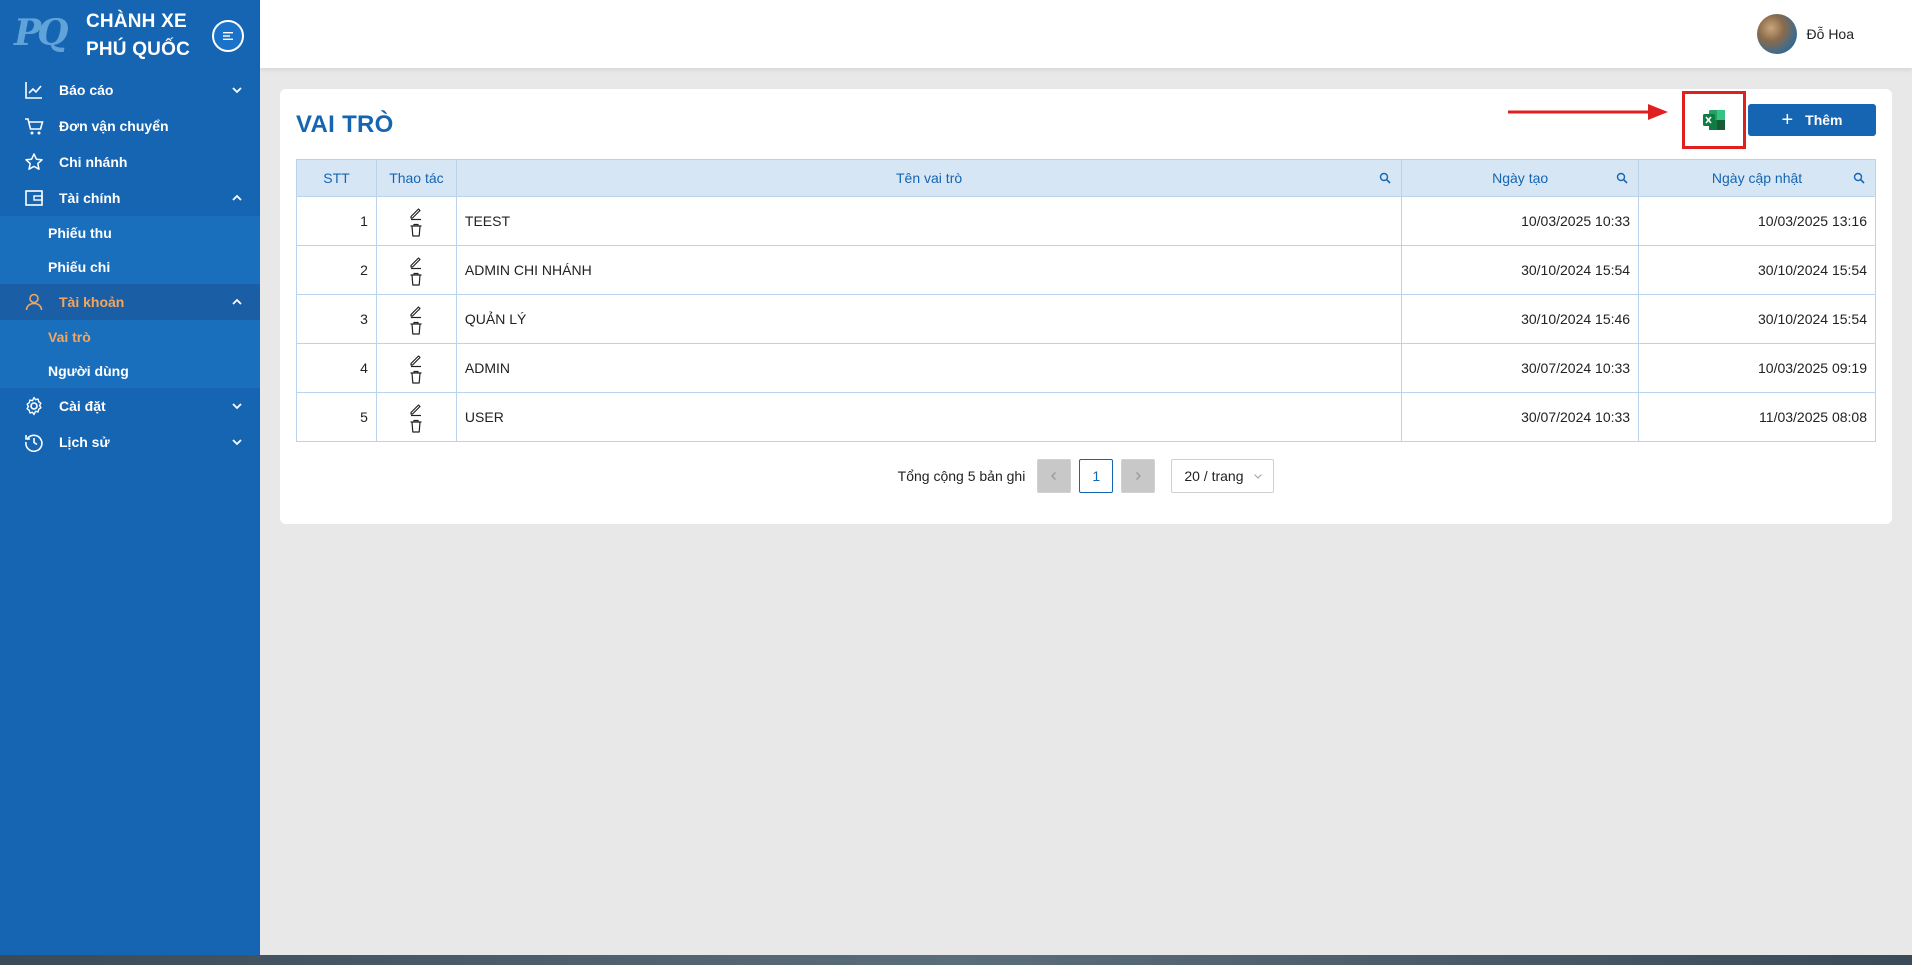  Describe the element at coordinates (1520, 368) in the screenshot. I see `cell-created: 30/07/2024 10:33` at that location.